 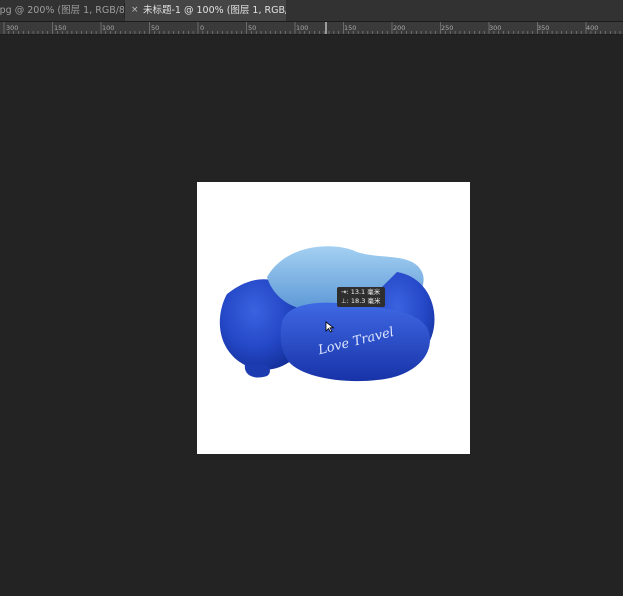 I want to click on tab-document-1: jpg @ 200% (图层 1, RGB/8#) *, so click(x=62, y=10).